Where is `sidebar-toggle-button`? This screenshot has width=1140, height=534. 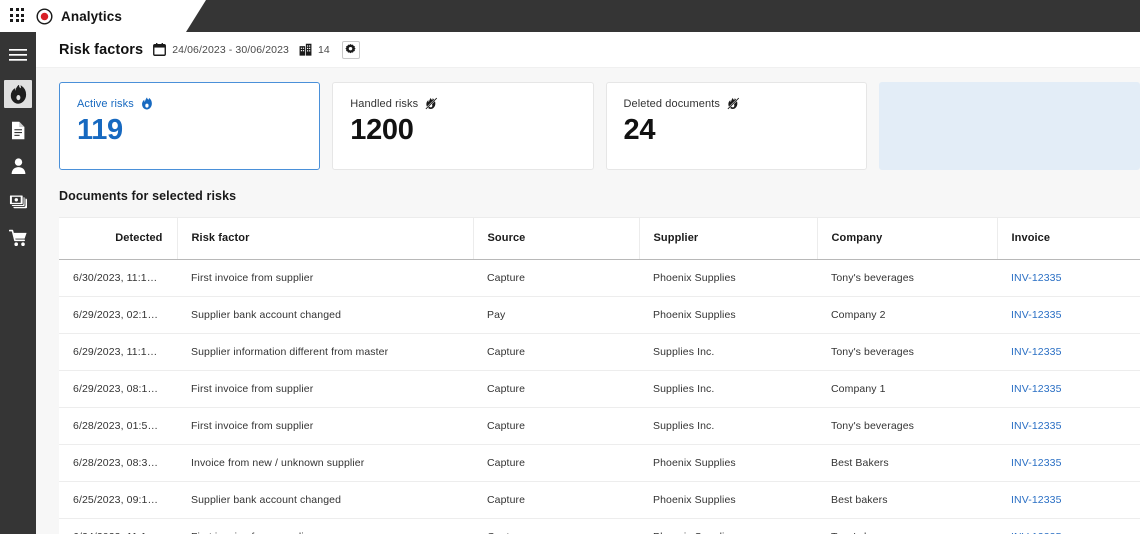
sidebar-toggle-button is located at coordinates (18, 55).